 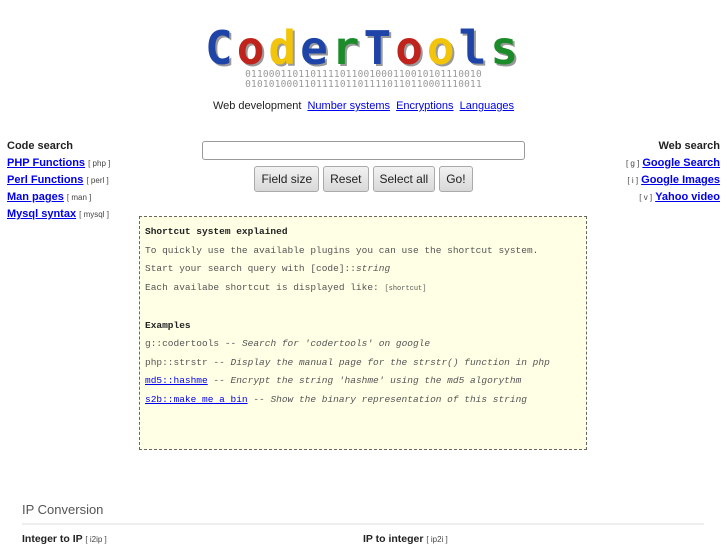 I want to click on usage-italic: string, so click(x=373, y=268).